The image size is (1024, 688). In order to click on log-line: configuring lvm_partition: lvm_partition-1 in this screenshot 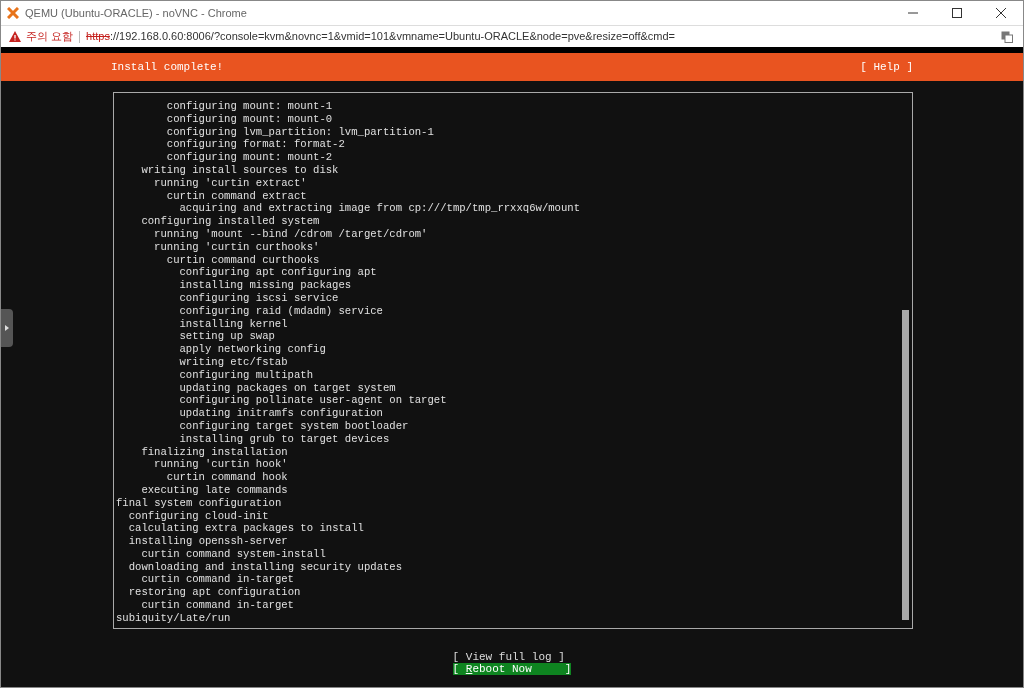, I will do `click(300, 132)`.